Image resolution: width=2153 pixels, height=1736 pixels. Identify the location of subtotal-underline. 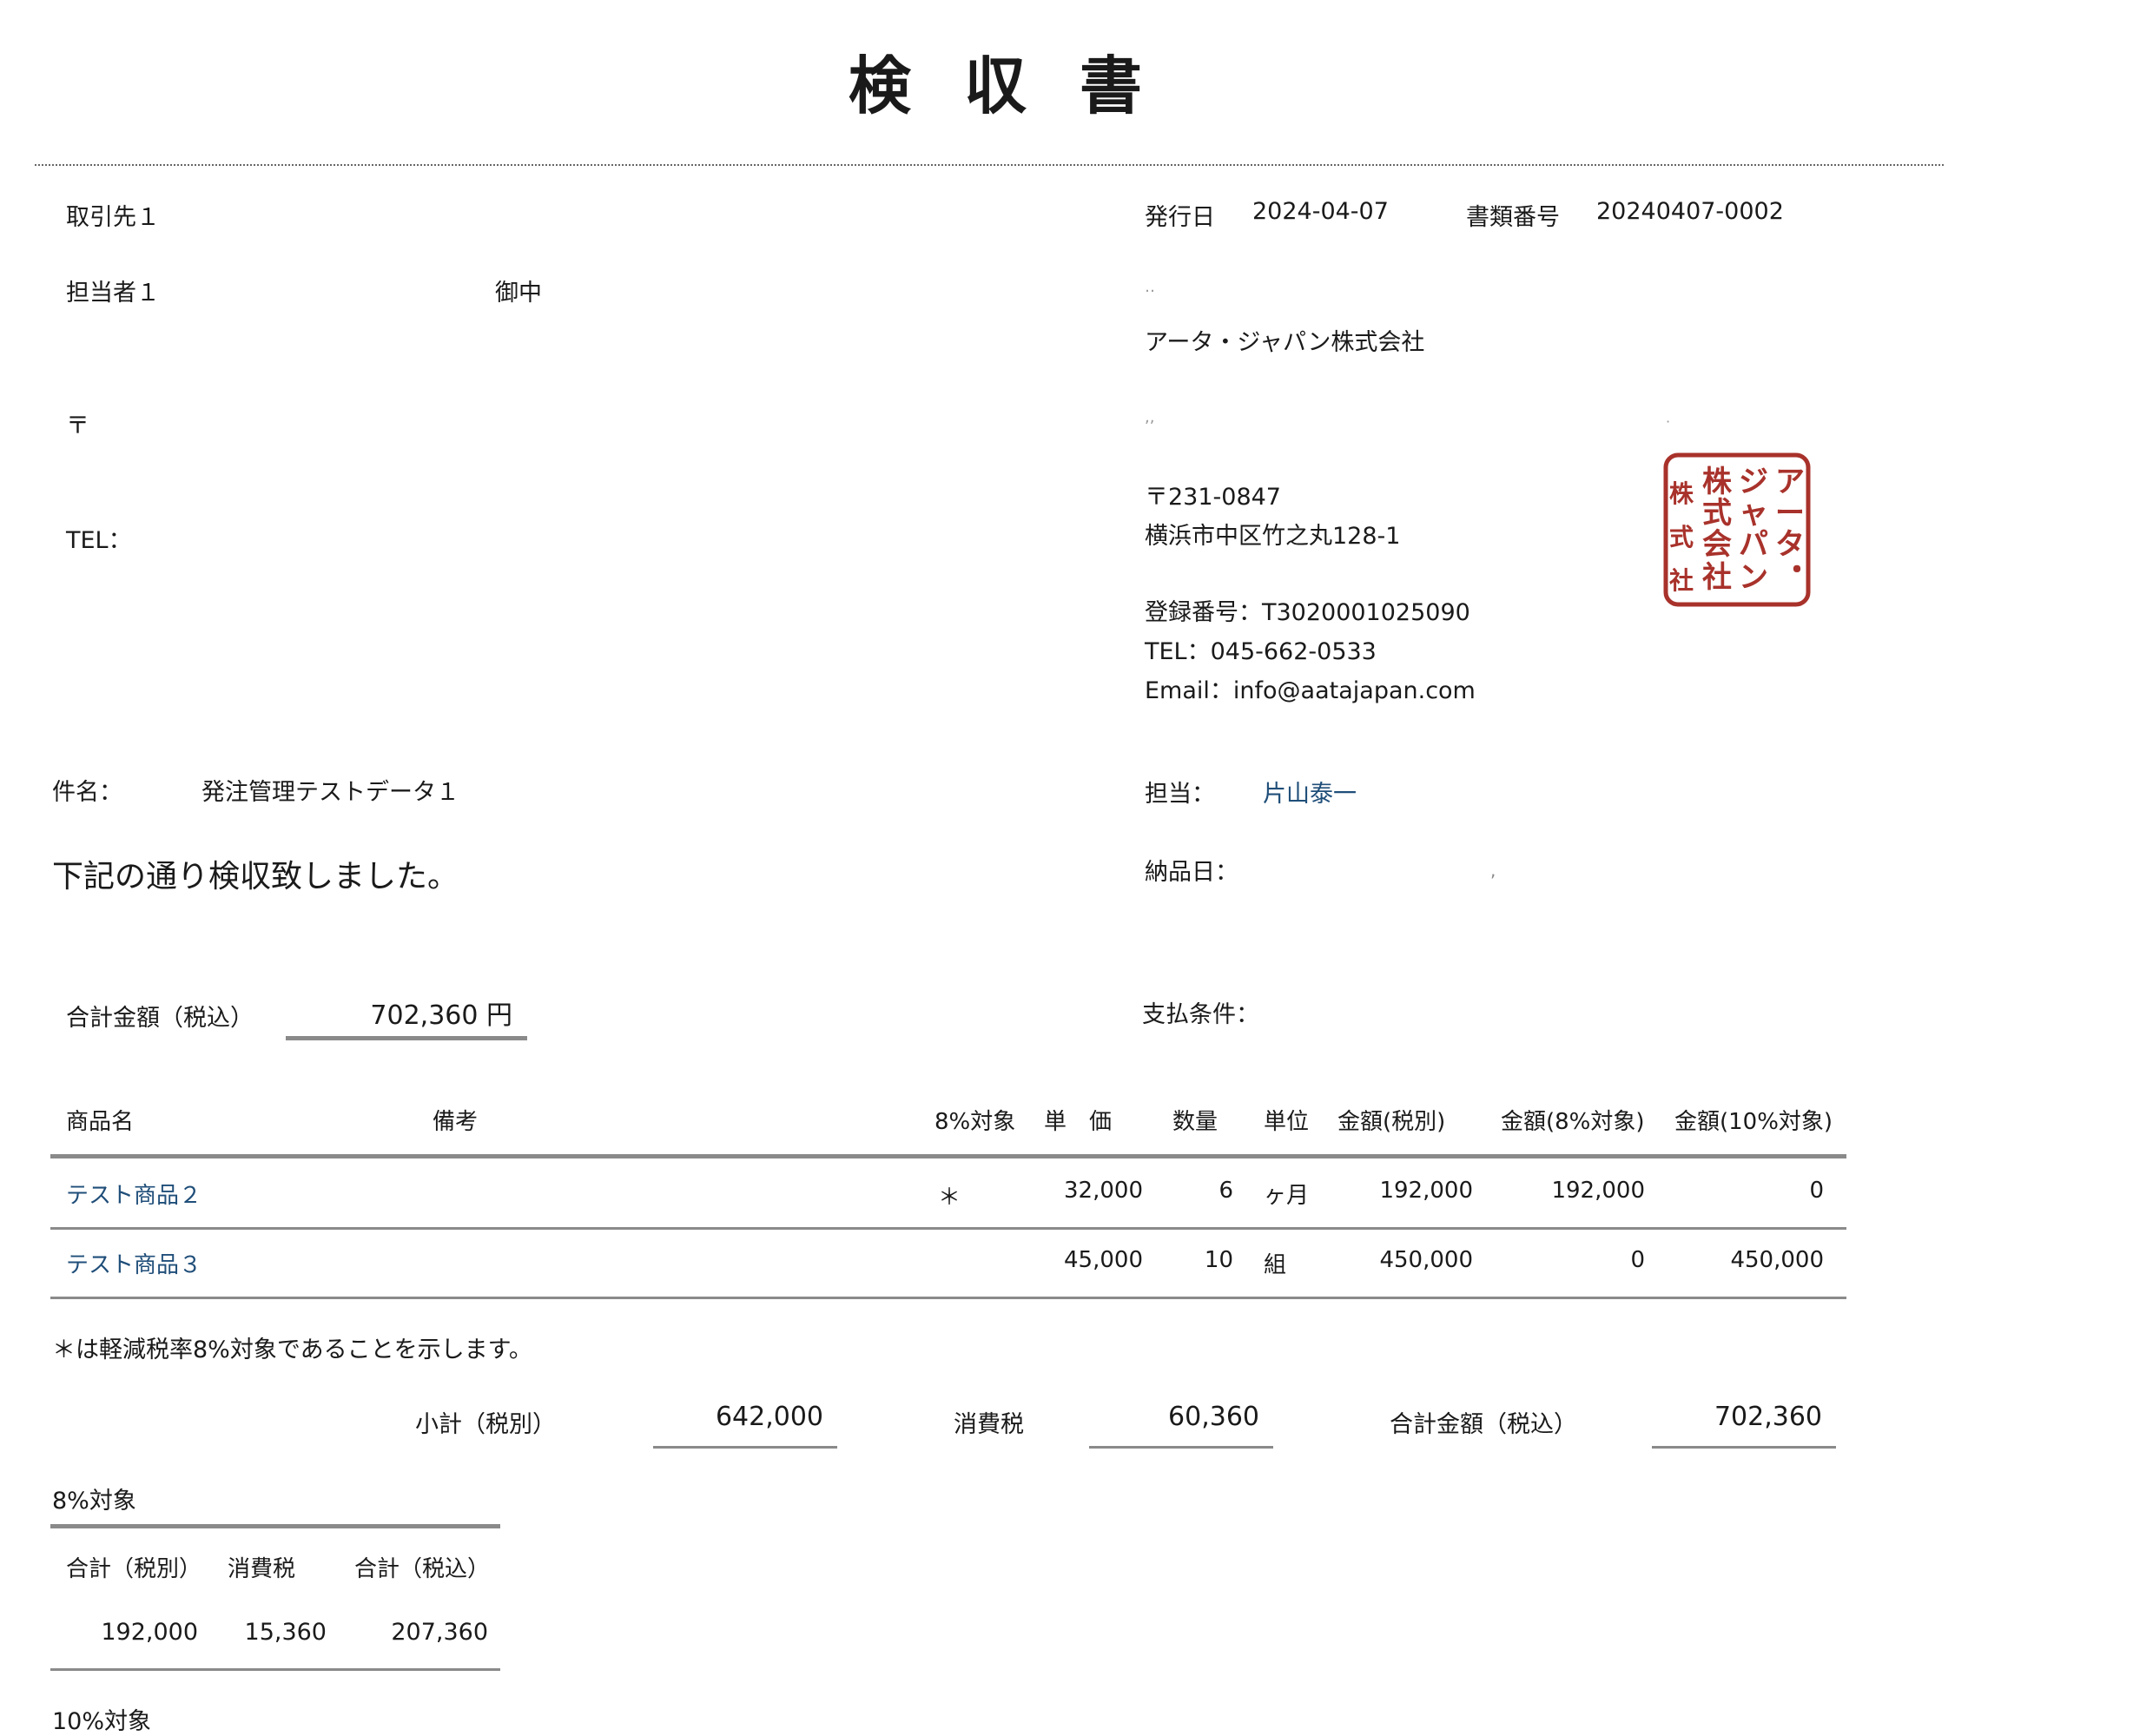
(745, 1447).